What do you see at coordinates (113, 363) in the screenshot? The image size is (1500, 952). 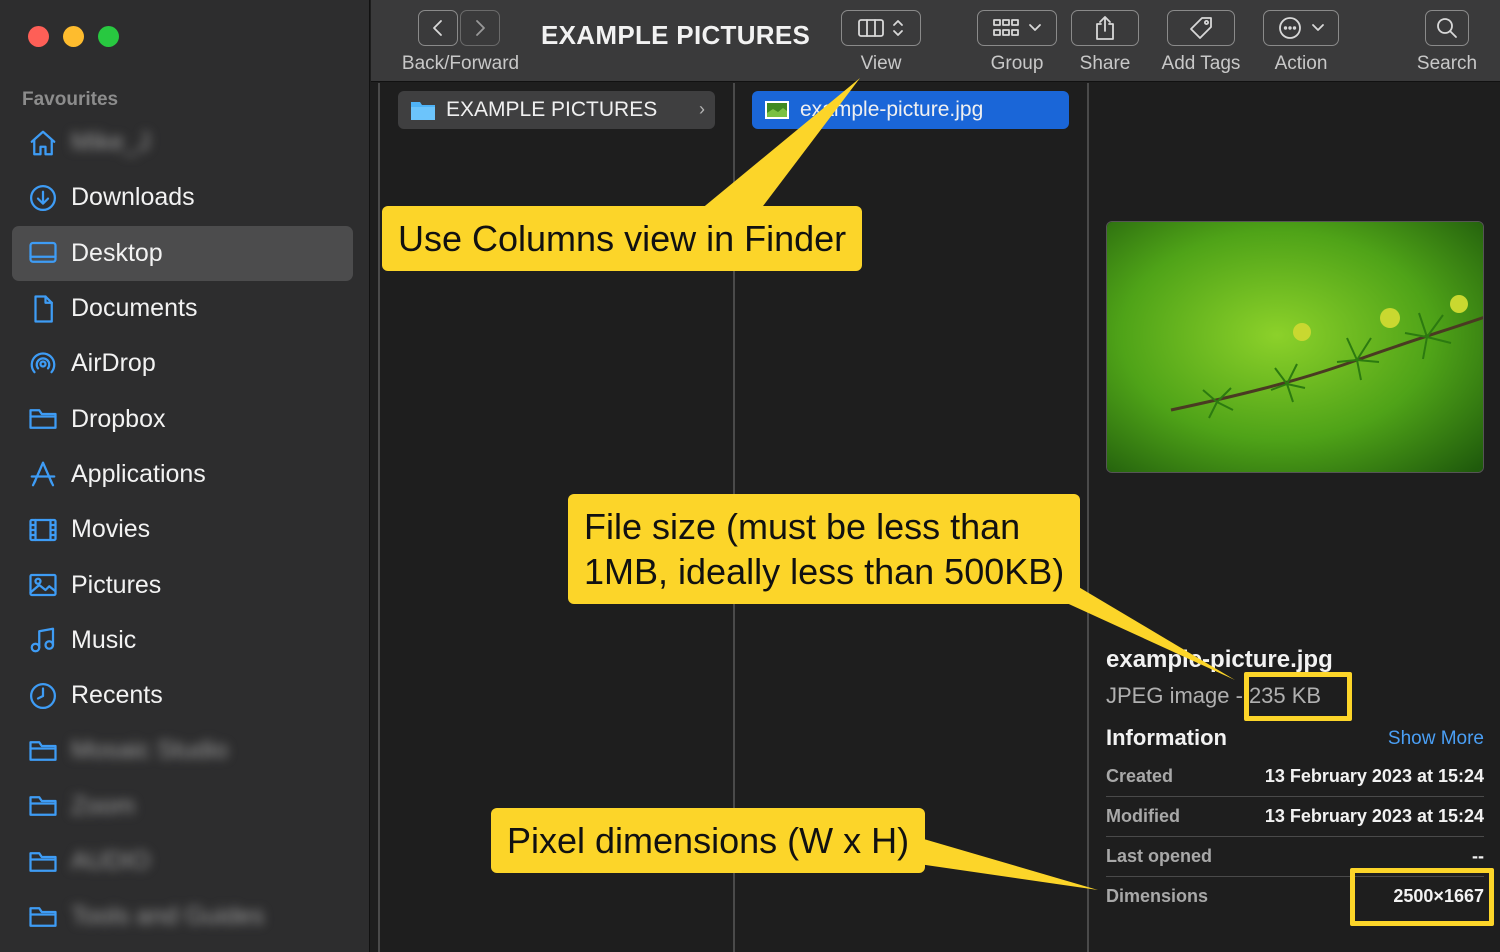 I see `sidebar-item-label: AirDrop` at bounding box center [113, 363].